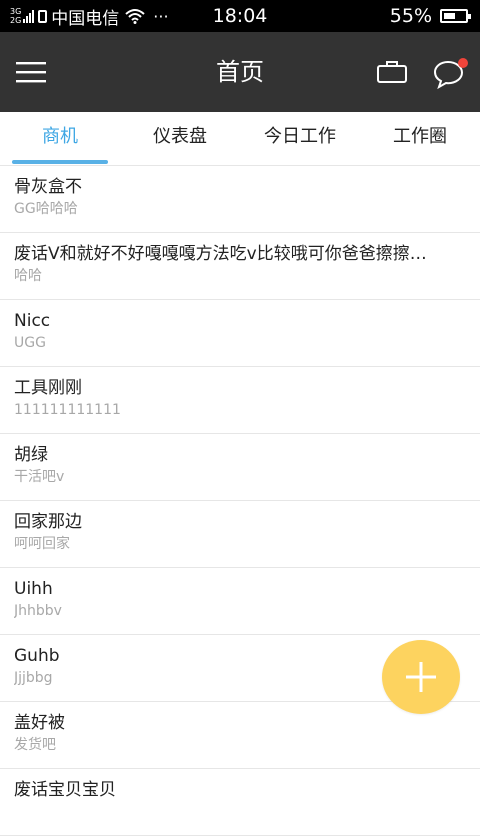  What do you see at coordinates (240, 601) in the screenshot?
I see `list-item: Uihh Jhhbbv` at bounding box center [240, 601].